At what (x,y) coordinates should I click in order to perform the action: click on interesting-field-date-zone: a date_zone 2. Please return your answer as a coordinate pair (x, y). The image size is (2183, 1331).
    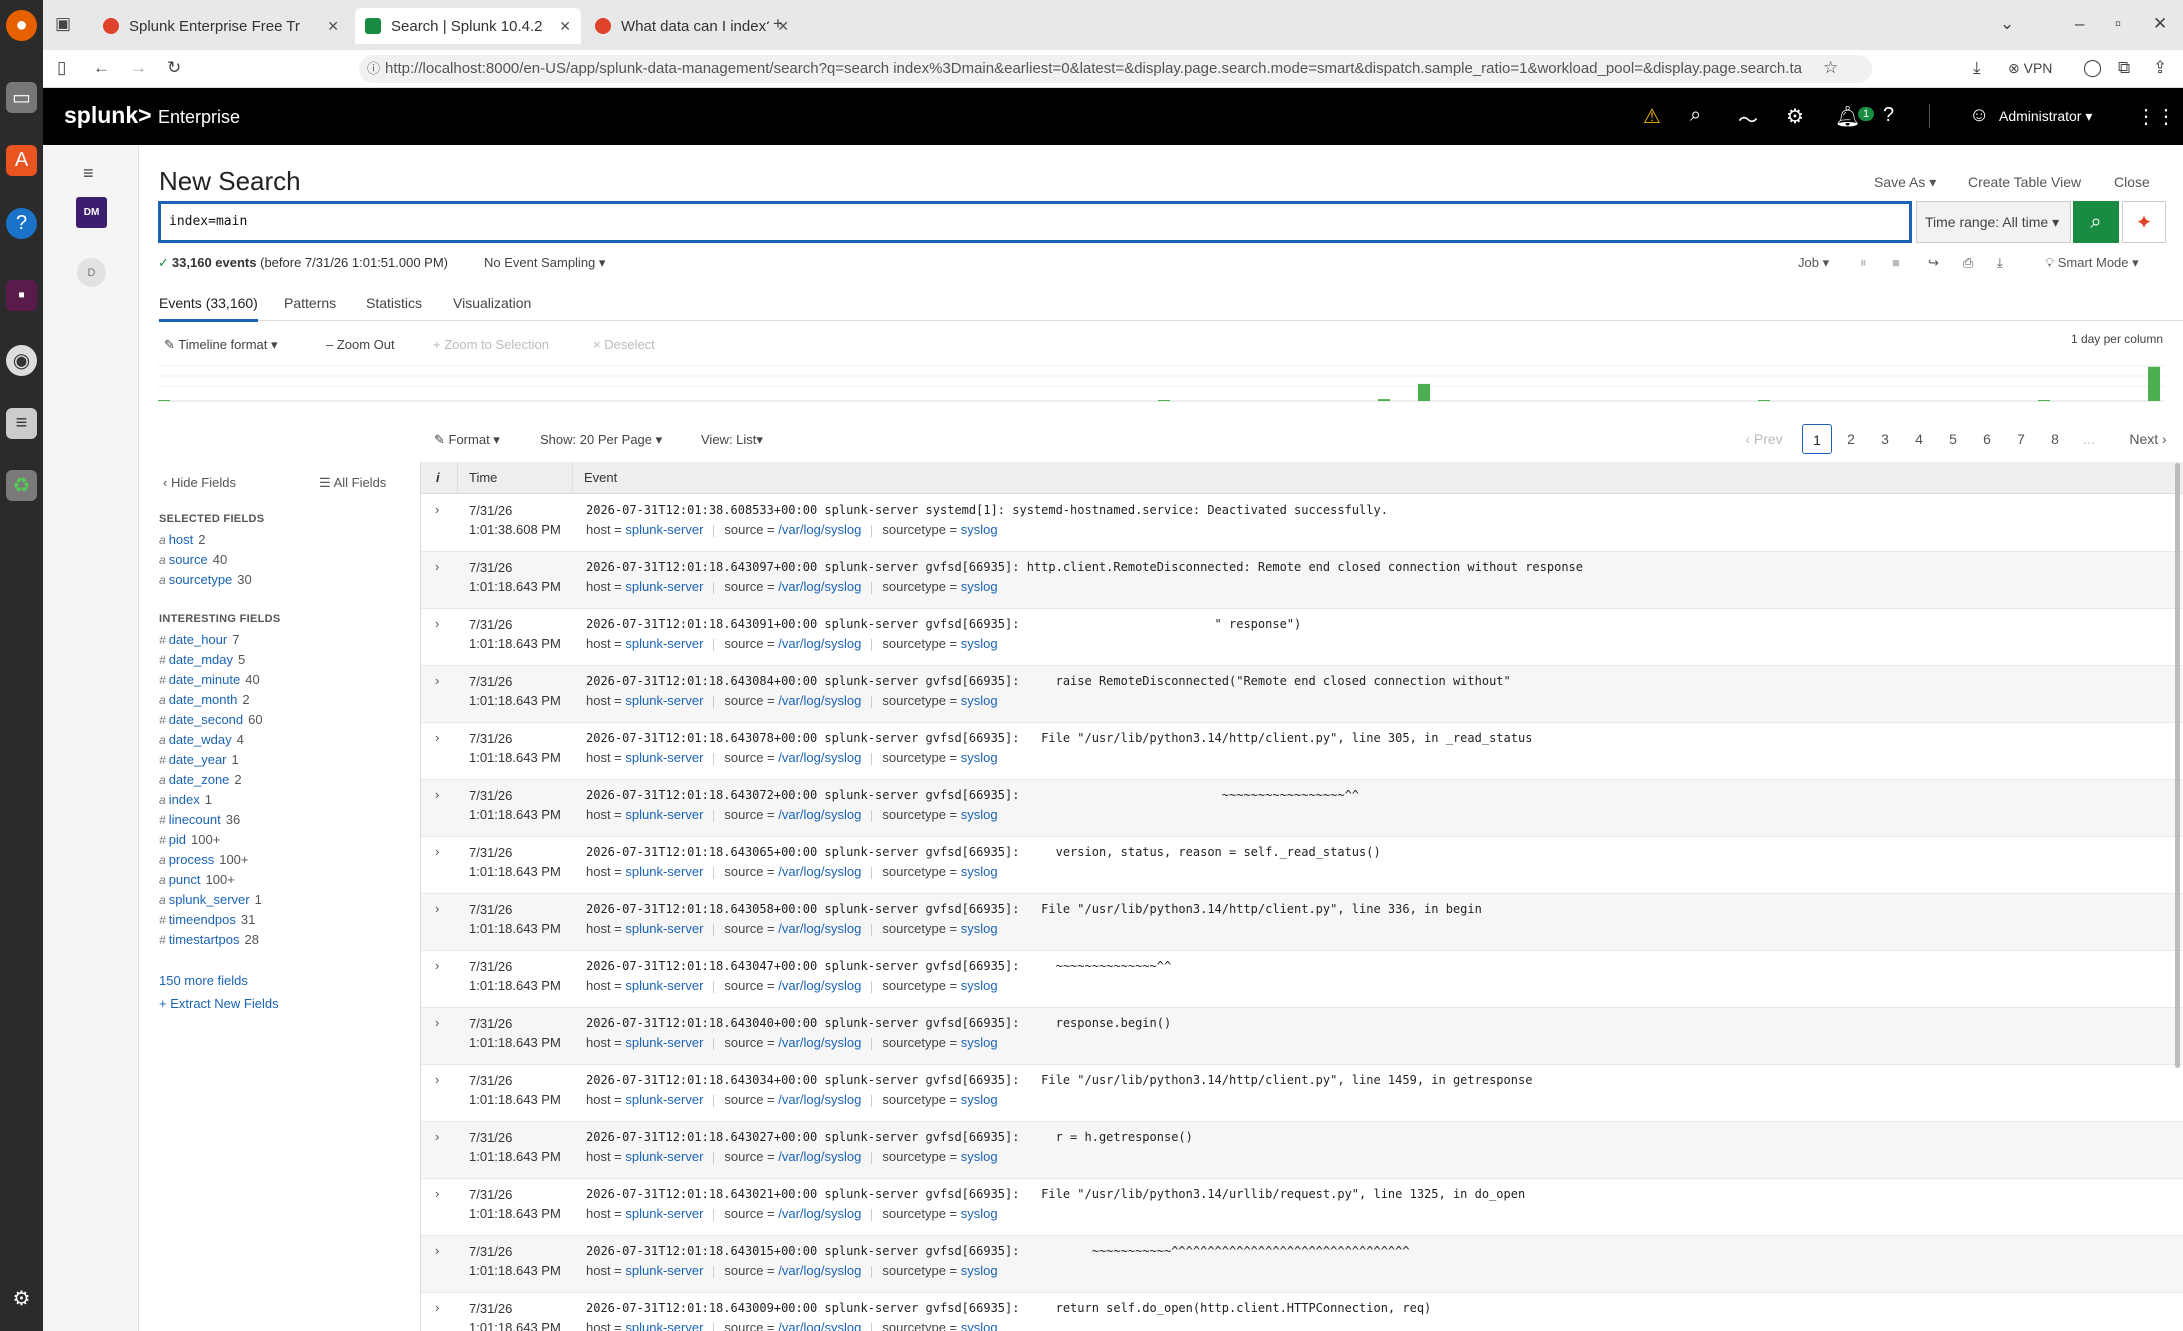
    Looking at the image, I should click on (200, 779).